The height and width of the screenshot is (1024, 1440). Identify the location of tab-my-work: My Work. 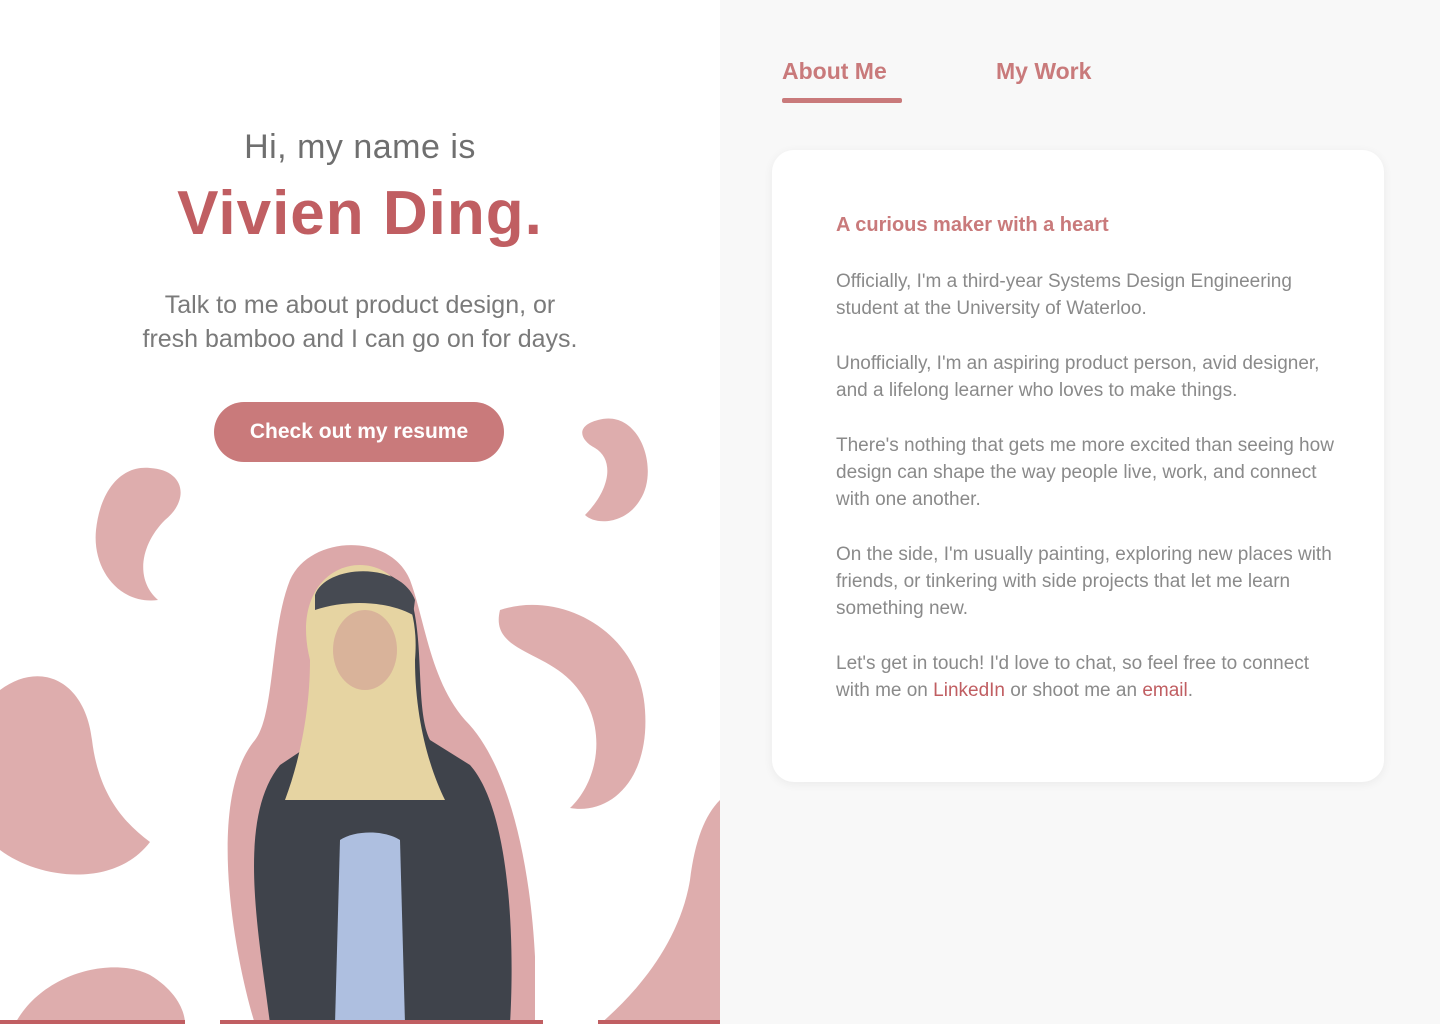
(1043, 71).